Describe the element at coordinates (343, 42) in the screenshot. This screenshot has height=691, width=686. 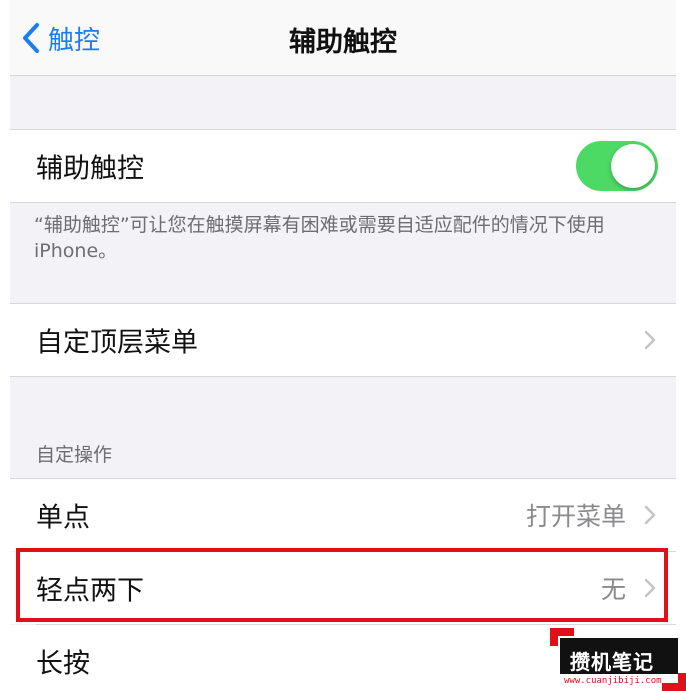
I see `page-title: 辅助触控` at that location.